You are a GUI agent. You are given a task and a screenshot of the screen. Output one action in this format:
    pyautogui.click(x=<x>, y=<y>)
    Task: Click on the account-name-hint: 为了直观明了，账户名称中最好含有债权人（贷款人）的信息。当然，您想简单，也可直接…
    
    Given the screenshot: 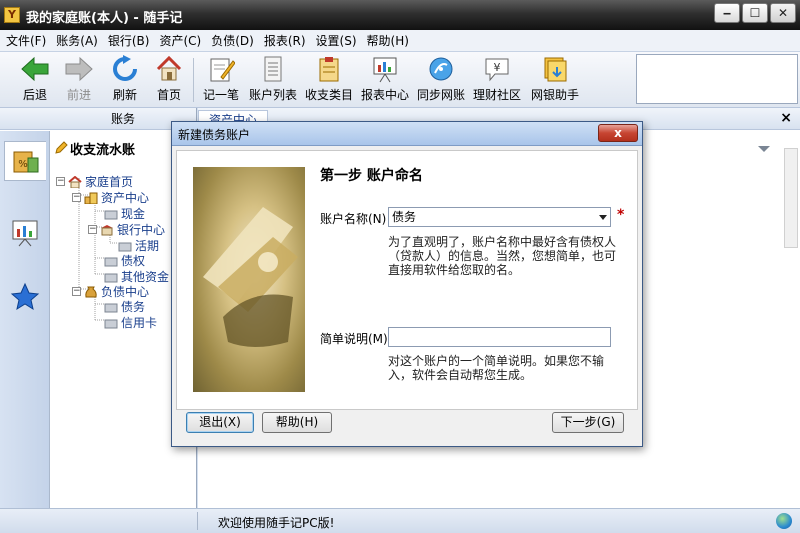 What is the action you would take?
    pyautogui.click(x=502, y=256)
    